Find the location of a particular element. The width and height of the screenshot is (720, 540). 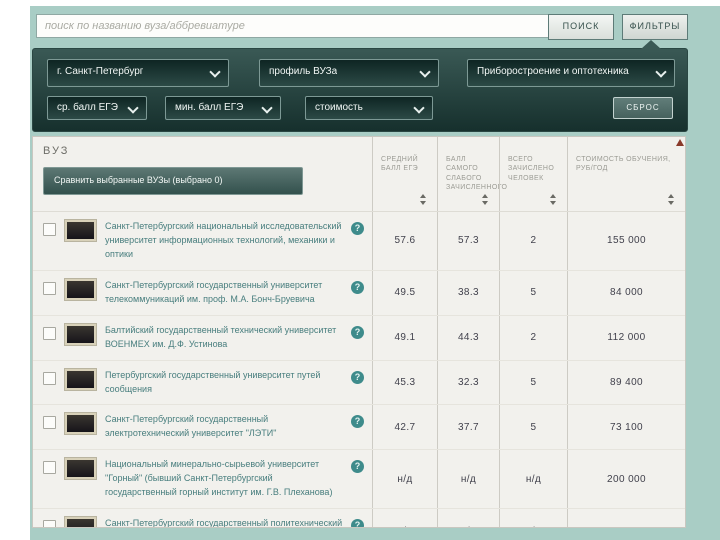

avg-score-dropdown: ср. балл ЕГЭ is located at coordinates (97, 108).